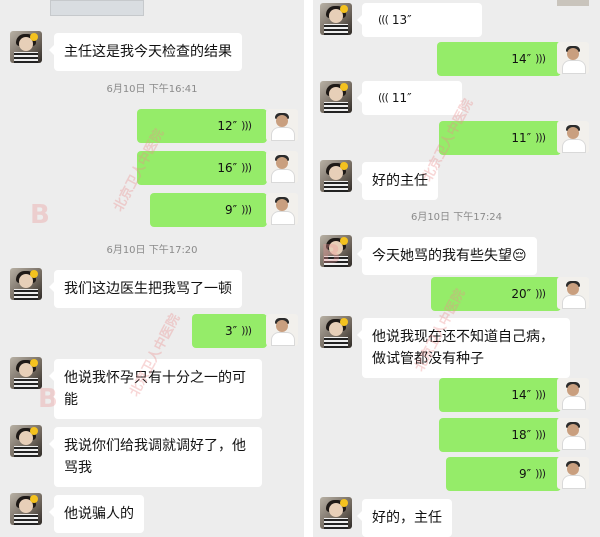 The height and width of the screenshot is (537, 600). I want to click on outgoing-voice-message: 3″))), so click(232, 331).